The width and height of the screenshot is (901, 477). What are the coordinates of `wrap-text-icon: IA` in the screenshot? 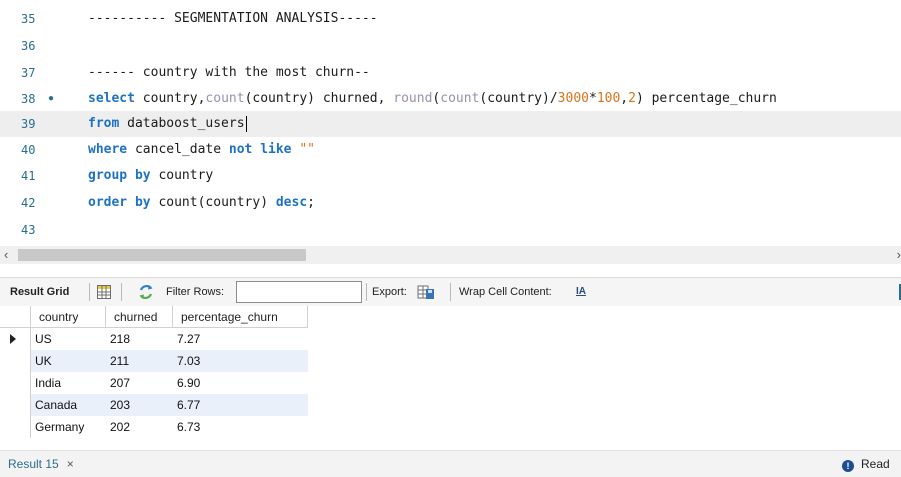 It's located at (582, 292).